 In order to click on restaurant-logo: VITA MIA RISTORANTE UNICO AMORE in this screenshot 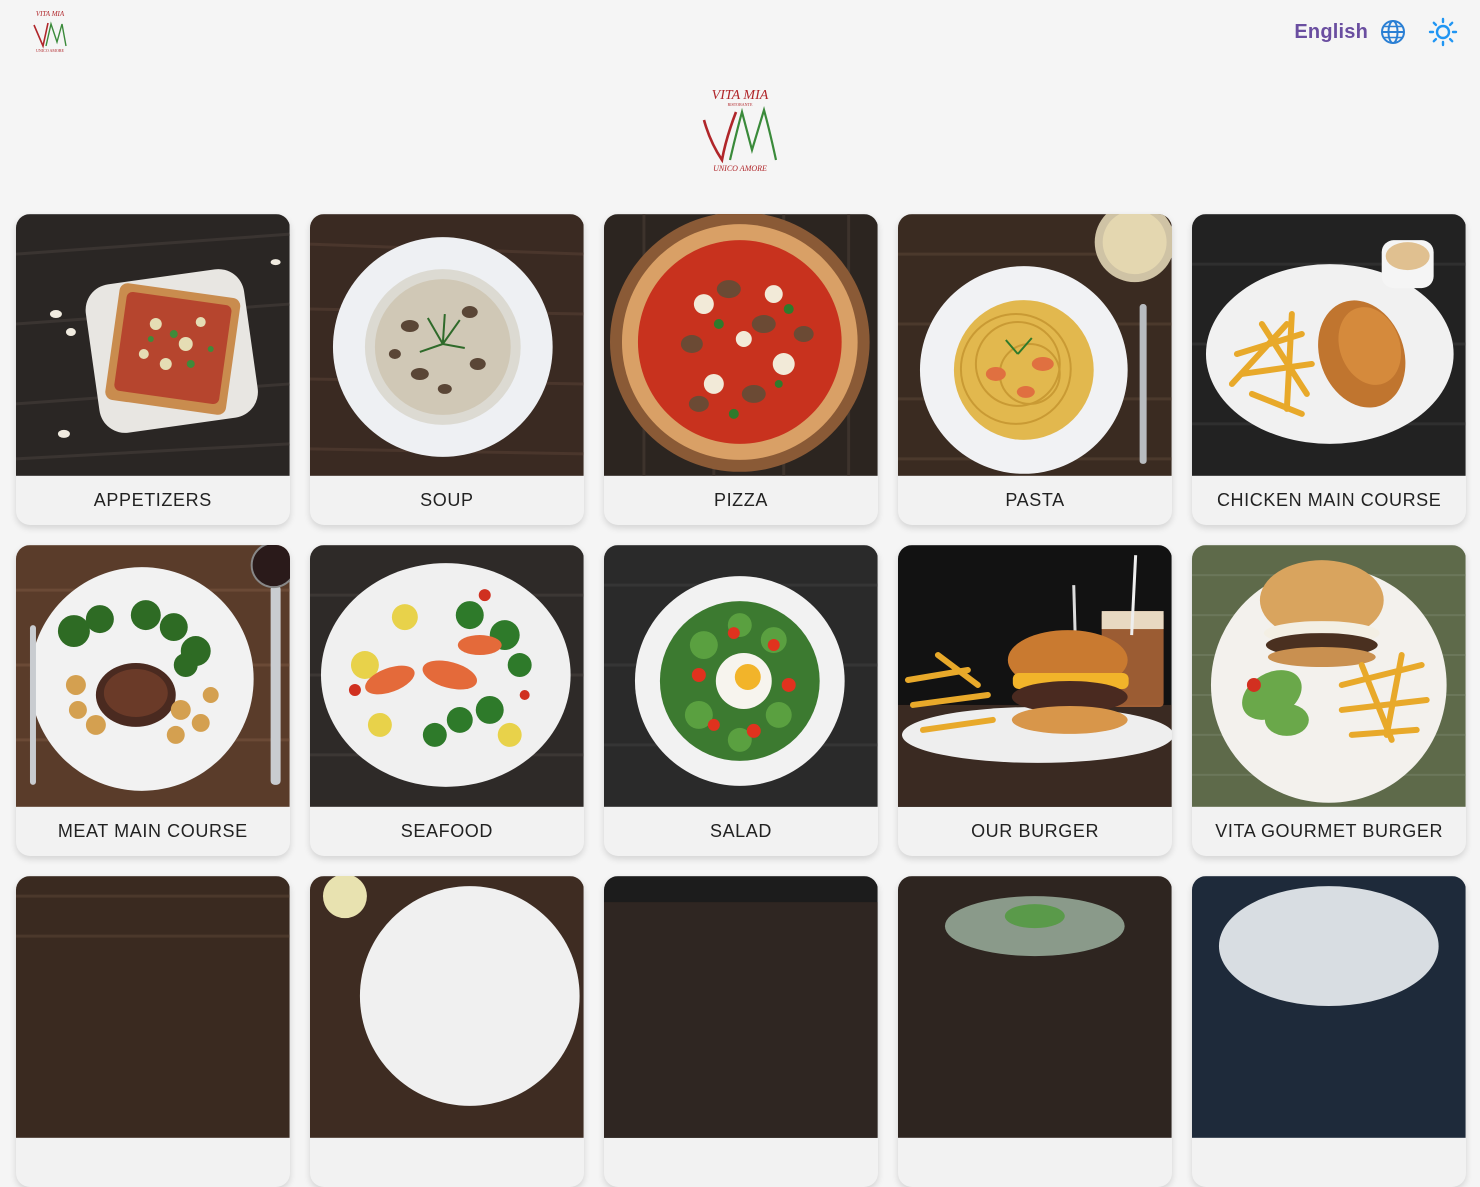, I will do `click(740, 130)`.